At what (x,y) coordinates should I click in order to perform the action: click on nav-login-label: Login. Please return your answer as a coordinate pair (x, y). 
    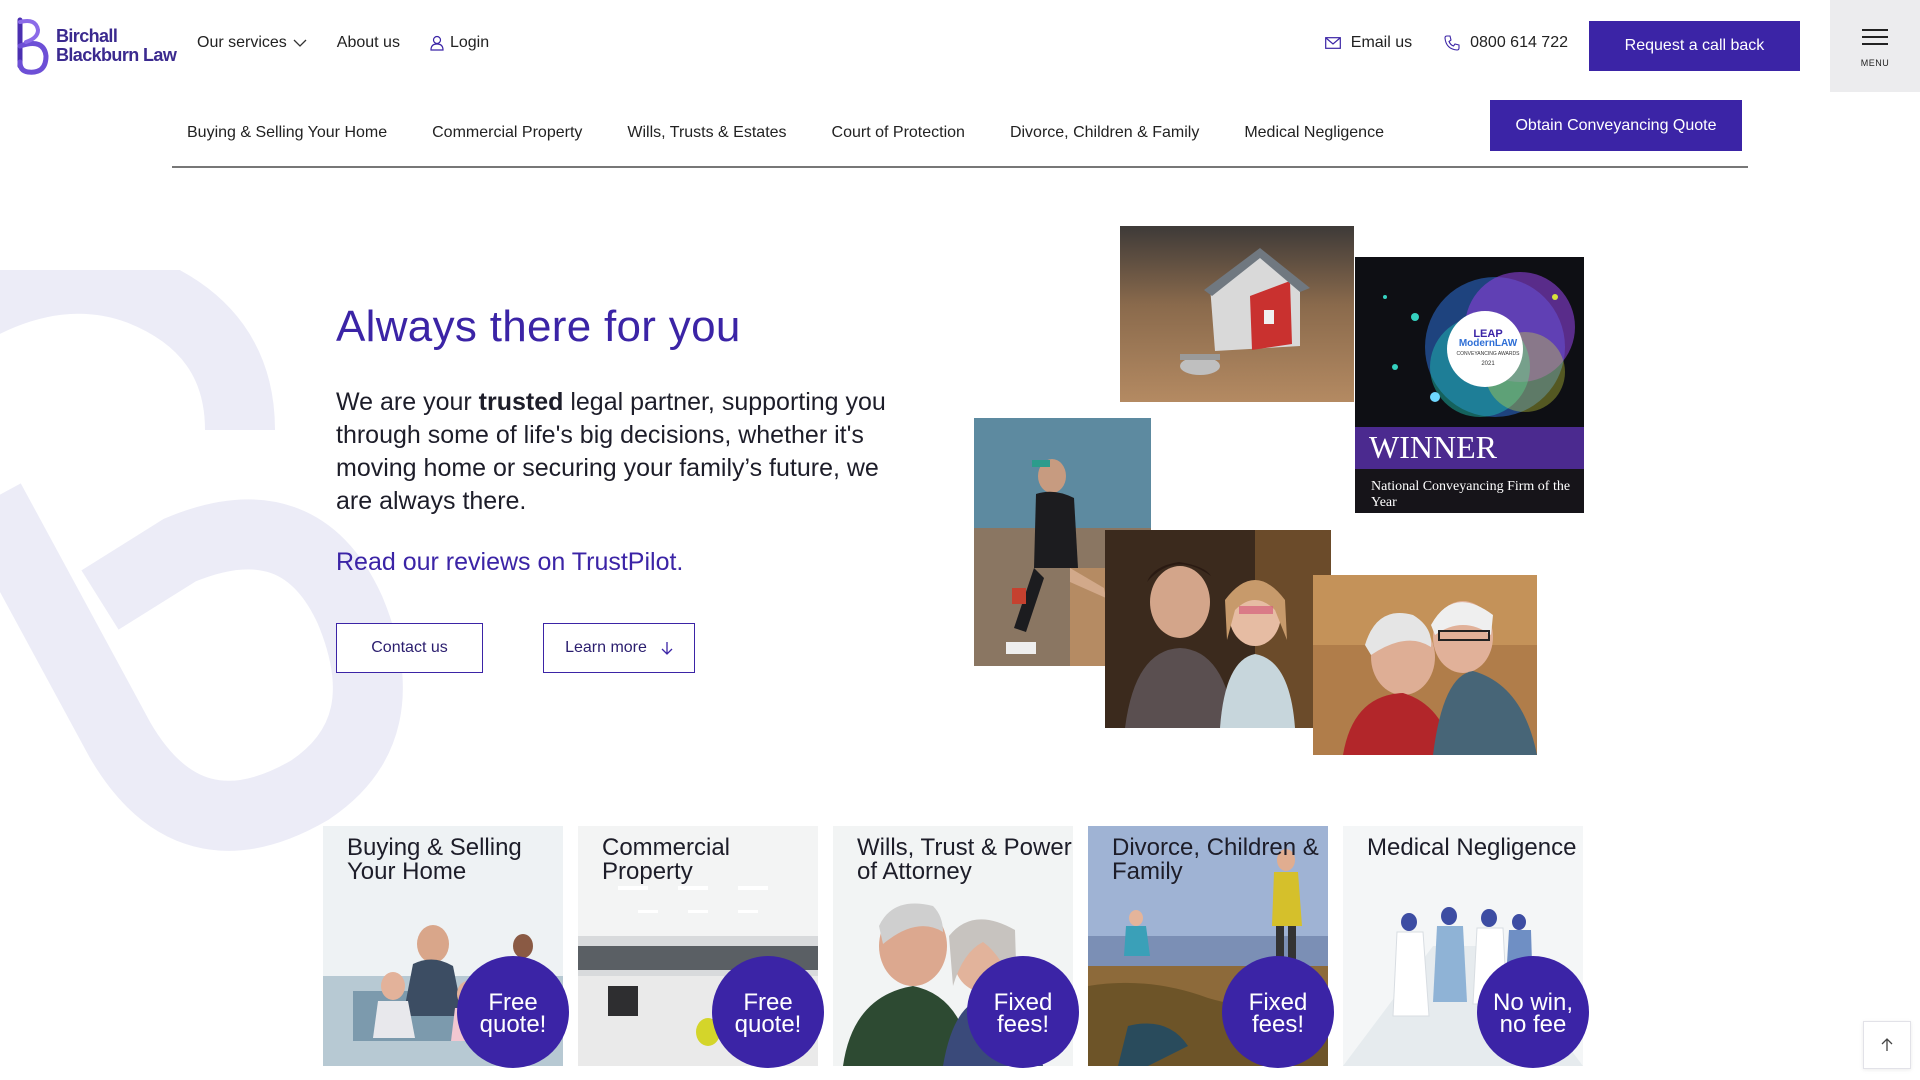
    Looking at the image, I should click on (469, 42).